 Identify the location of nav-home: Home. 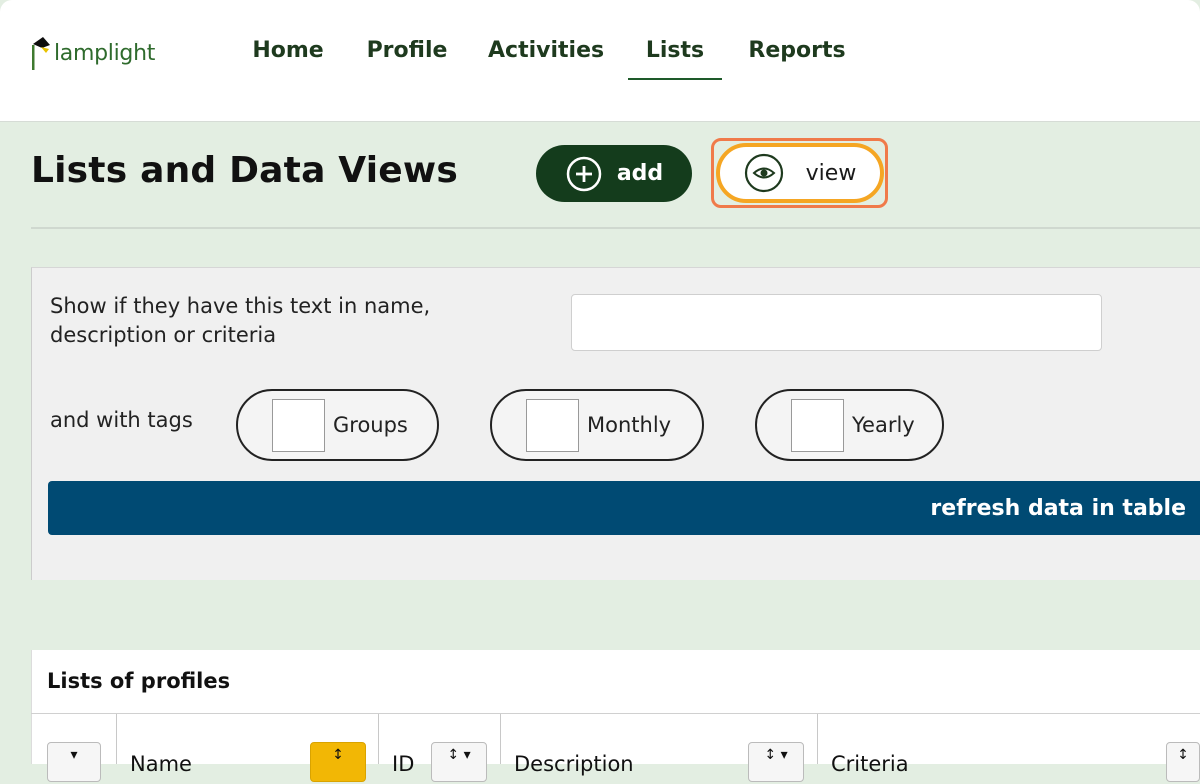
(288, 54).